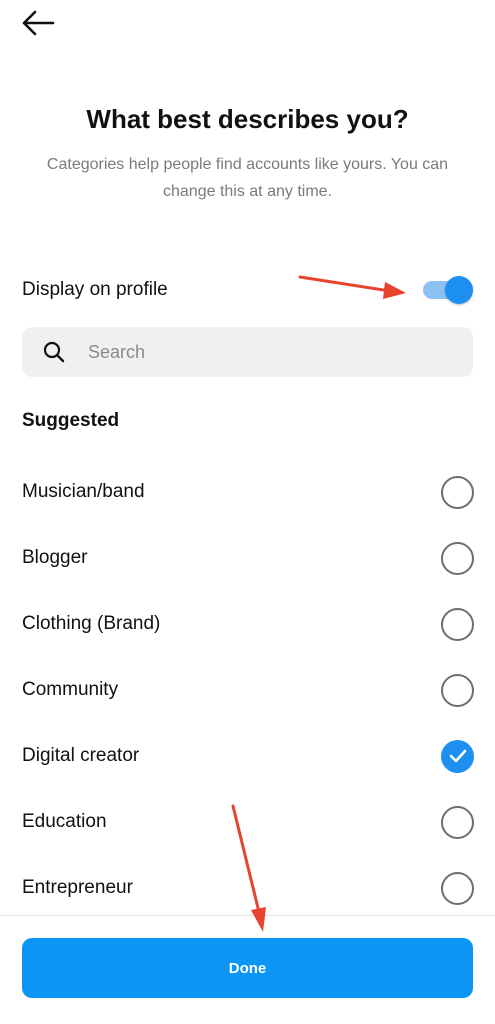 The image size is (495, 1024). What do you see at coordinates (91, 623) in the screenshot?
I see `category-option-label: Clothing (Brand)` at bounding box center [91, 623].